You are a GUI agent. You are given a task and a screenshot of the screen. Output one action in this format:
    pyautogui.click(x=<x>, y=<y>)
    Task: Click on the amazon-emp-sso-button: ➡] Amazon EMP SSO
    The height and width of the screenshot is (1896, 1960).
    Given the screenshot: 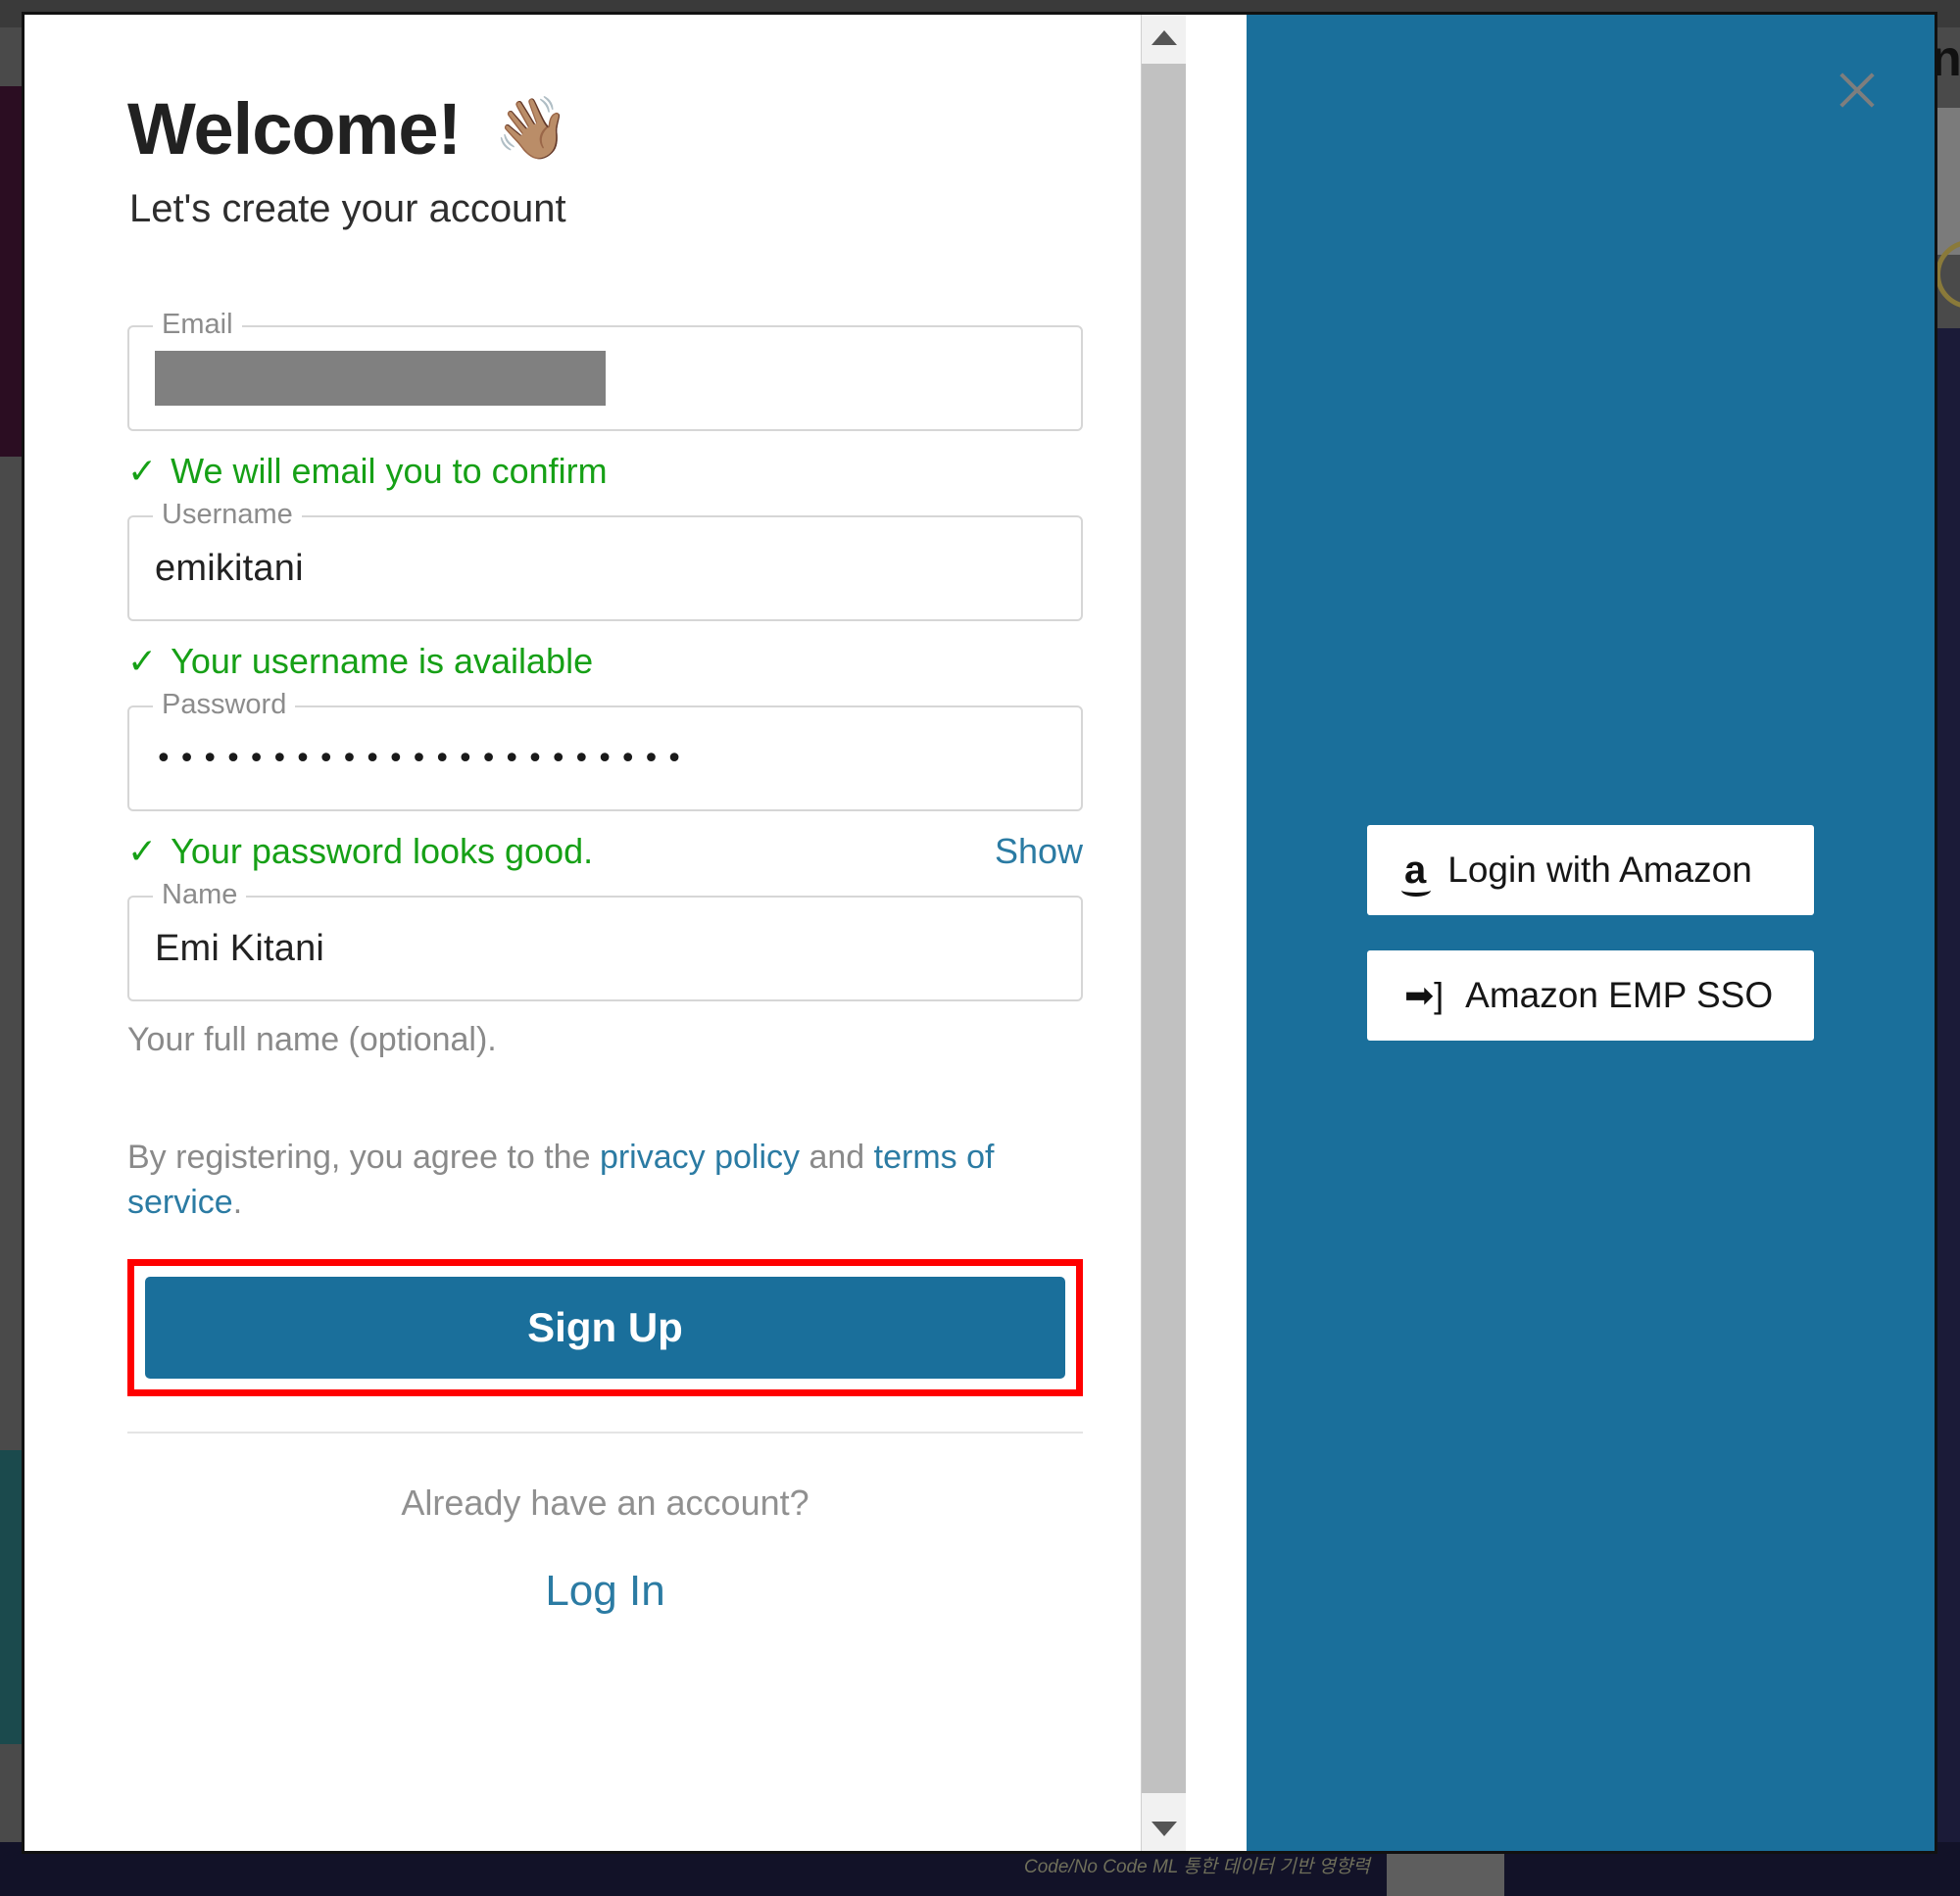 What is the action you would take?
    pyautogui.click(x=1590, y=996)
    